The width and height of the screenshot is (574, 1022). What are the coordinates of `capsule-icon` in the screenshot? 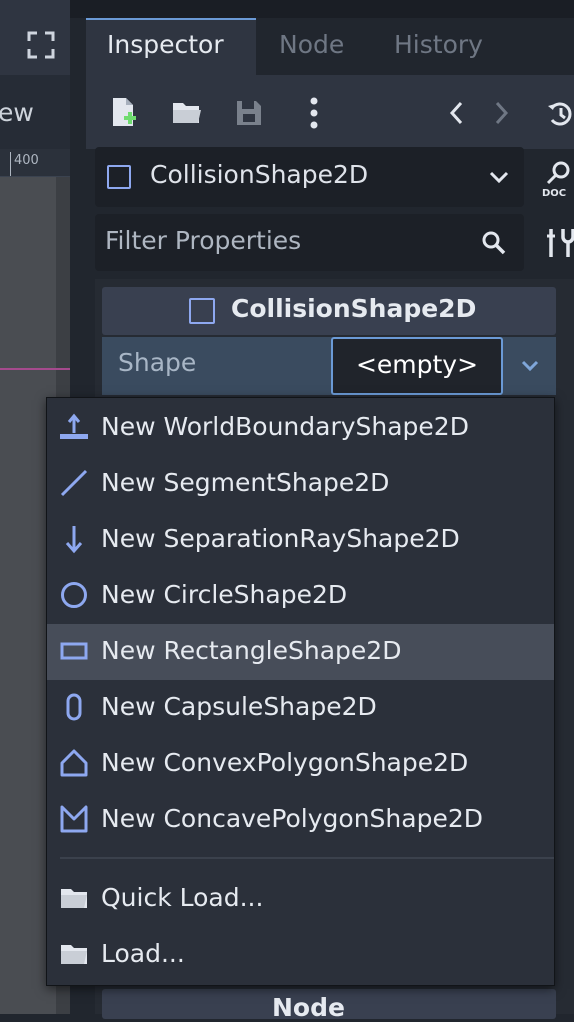 It's located at (74, 707).